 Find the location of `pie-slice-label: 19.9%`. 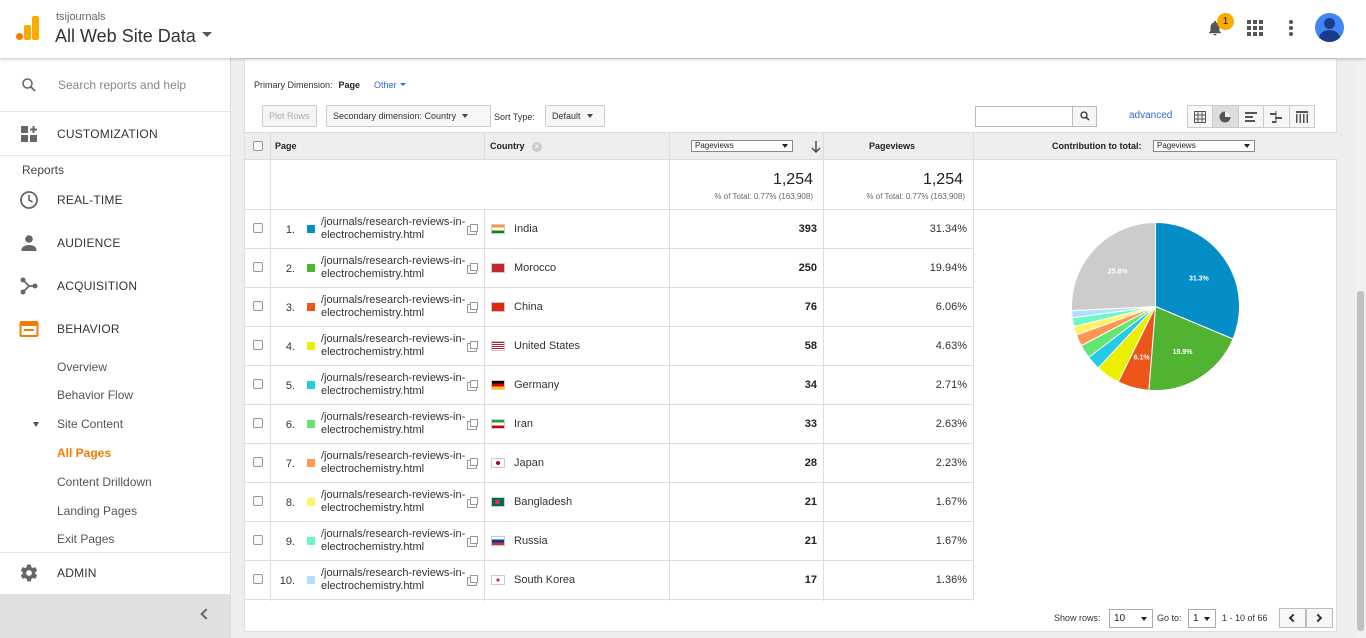

pie-slice-label: 19.9% is located at coordinates (1183, 352).